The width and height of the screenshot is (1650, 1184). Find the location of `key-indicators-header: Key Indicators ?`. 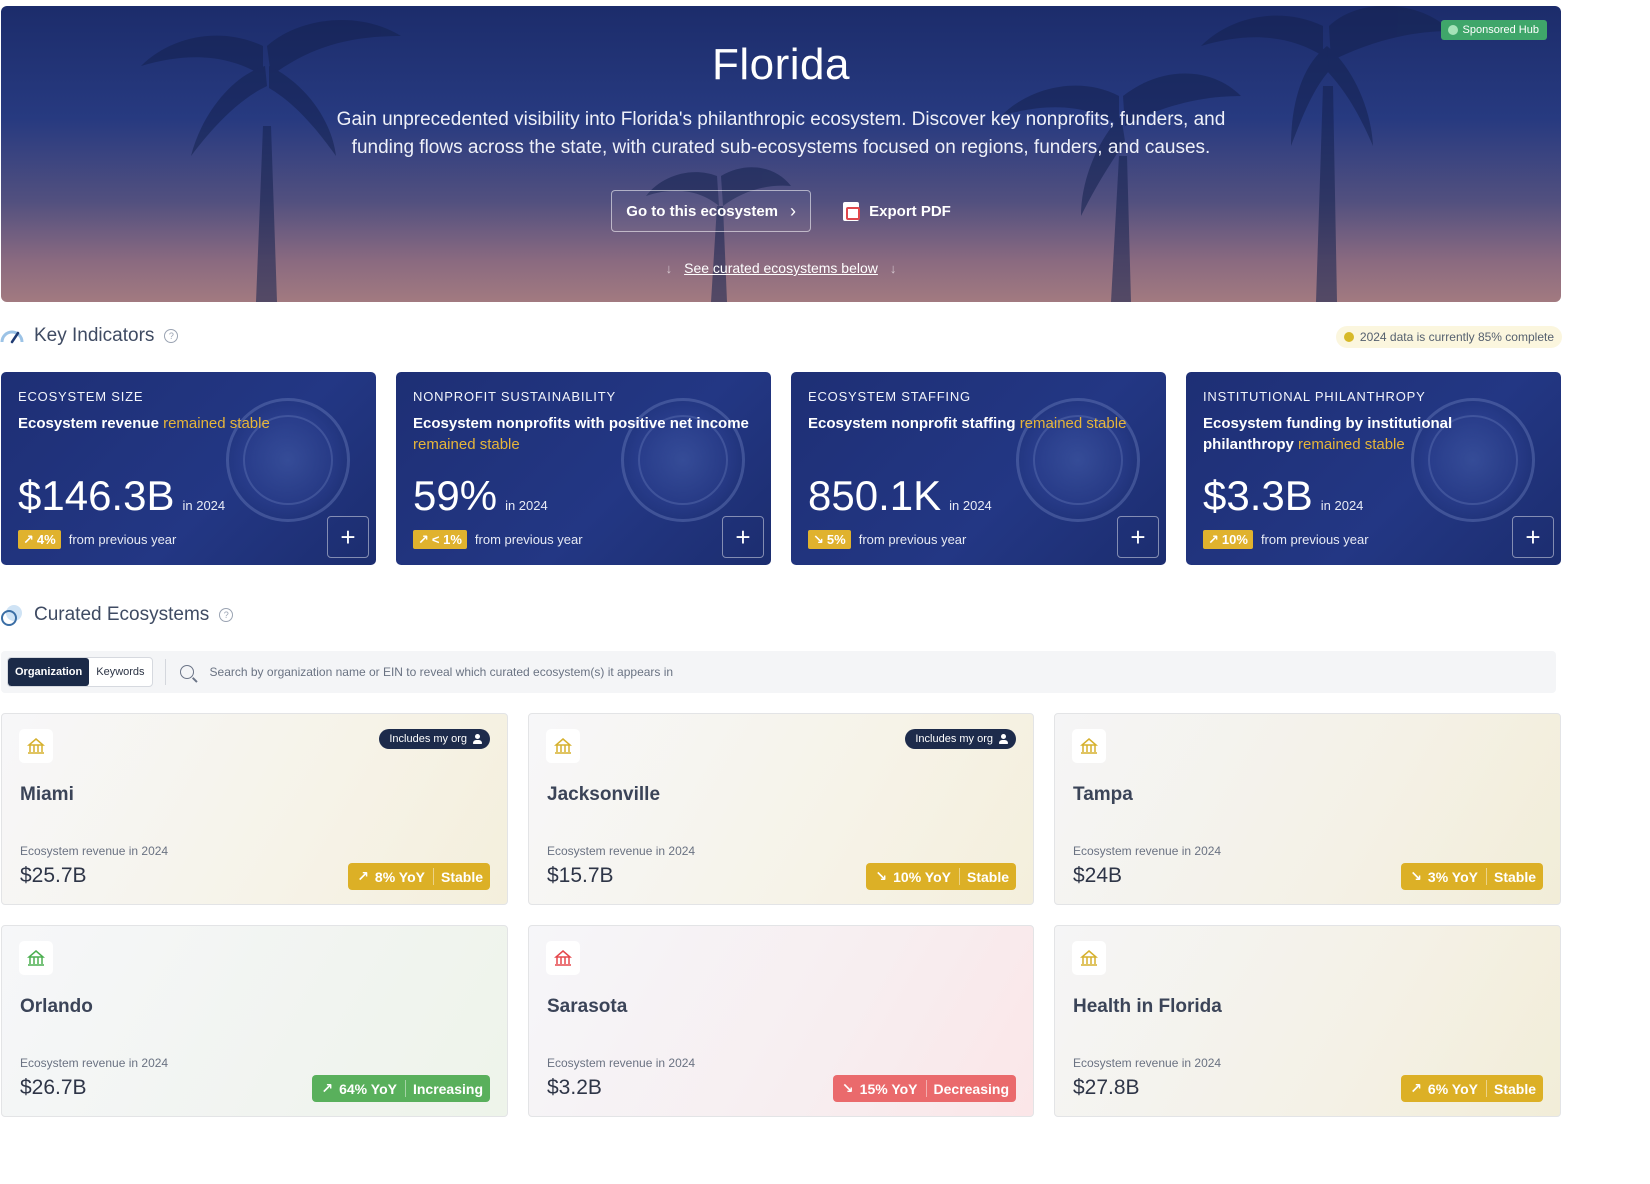

key-indicators-header: Key Indicators ? is located at coordinates (89, 336).